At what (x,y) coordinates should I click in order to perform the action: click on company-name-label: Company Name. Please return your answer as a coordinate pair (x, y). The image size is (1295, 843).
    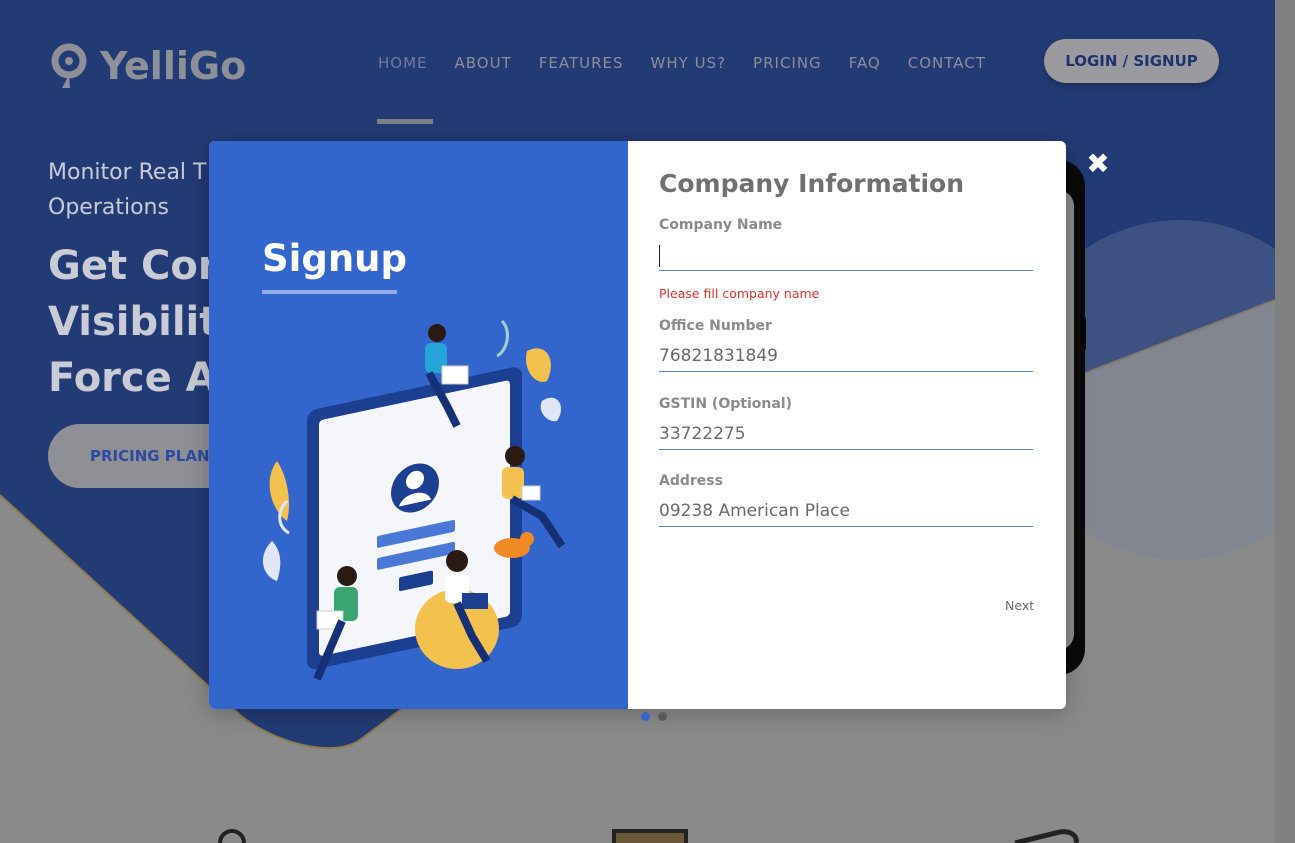
    Looking at the image, I should click on (721, 225).